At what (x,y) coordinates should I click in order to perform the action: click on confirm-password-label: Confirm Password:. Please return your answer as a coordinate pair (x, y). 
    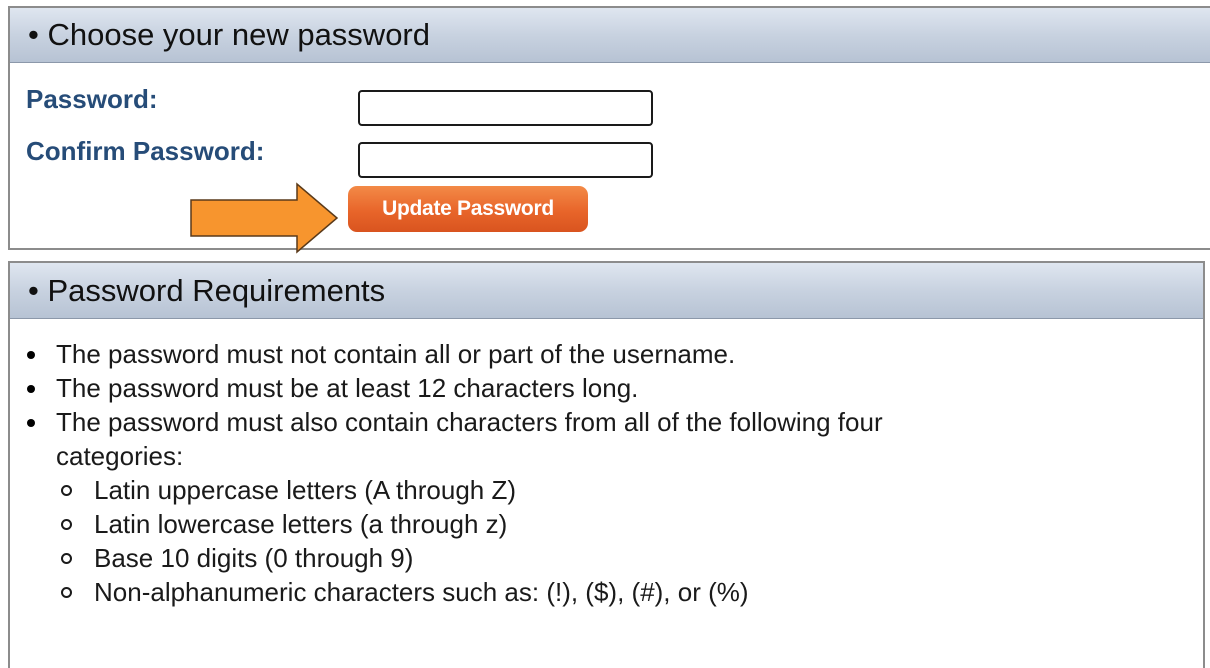
    Looking at the image, I should click on (145, 151).